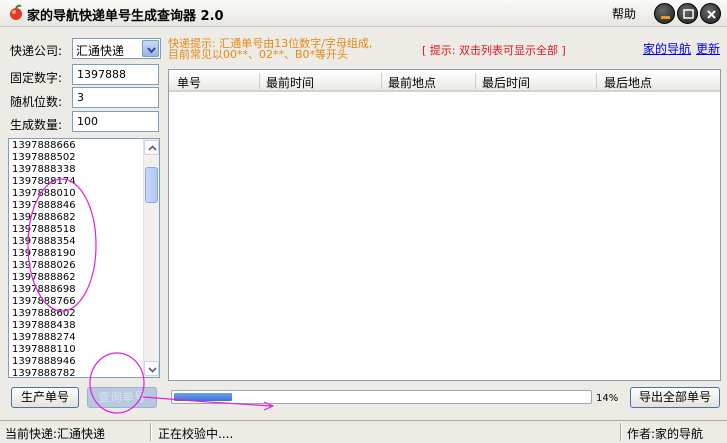 Image resolution: width=727 pixels, height=443 pixels. I want to click on status-bar: 当前快递:汇通快递 正在校验中.... 作者:家的导航, so click(363, 431).